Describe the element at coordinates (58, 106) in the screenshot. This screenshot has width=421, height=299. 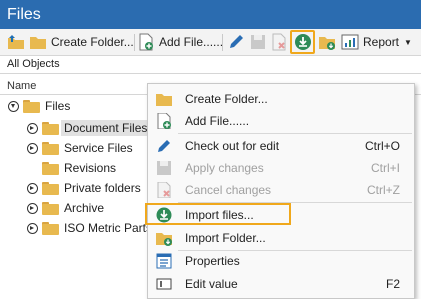
I see `tree-root-label: Files` at that location.